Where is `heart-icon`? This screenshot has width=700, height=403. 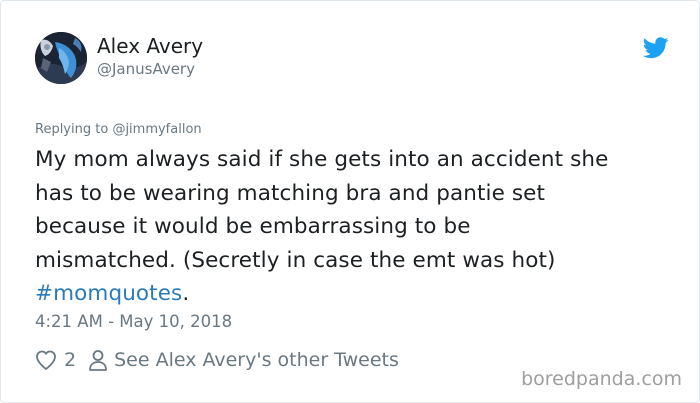
heart-icon is located at coordinates (46, 360).